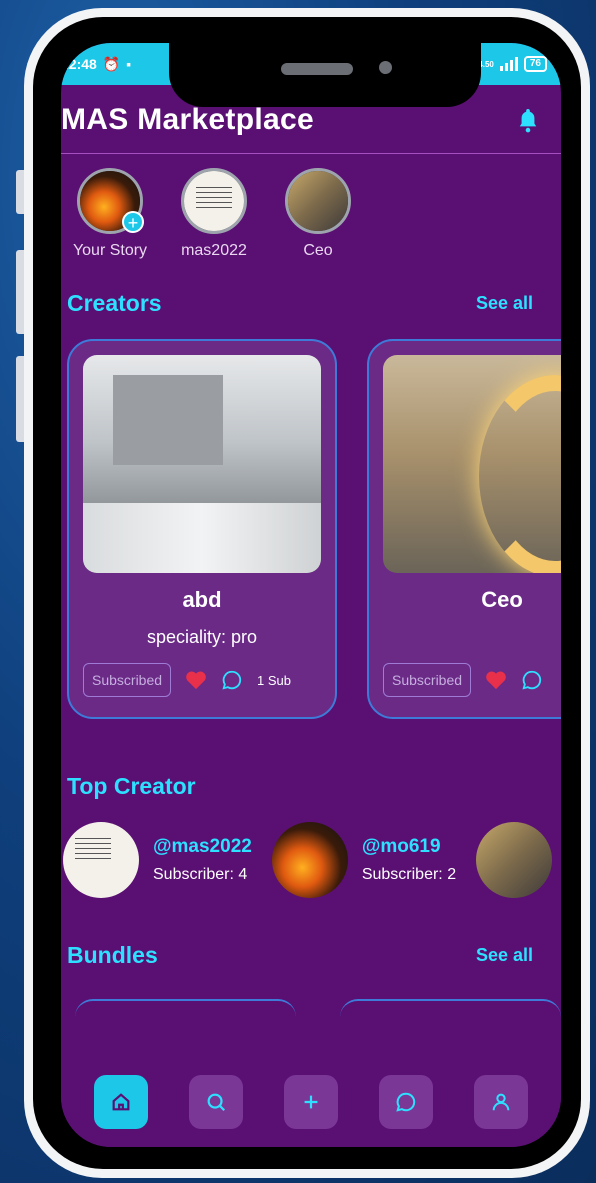  I want to click on avatar: +, so click(110, 201).